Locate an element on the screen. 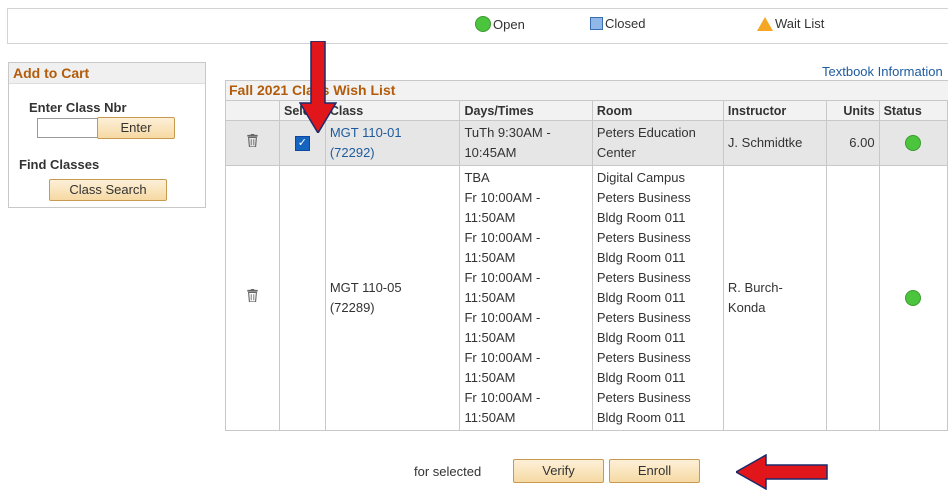 This screenshot has width=948, height=490. instructor-line: R. Burch- is located at coordinates (755, 287).